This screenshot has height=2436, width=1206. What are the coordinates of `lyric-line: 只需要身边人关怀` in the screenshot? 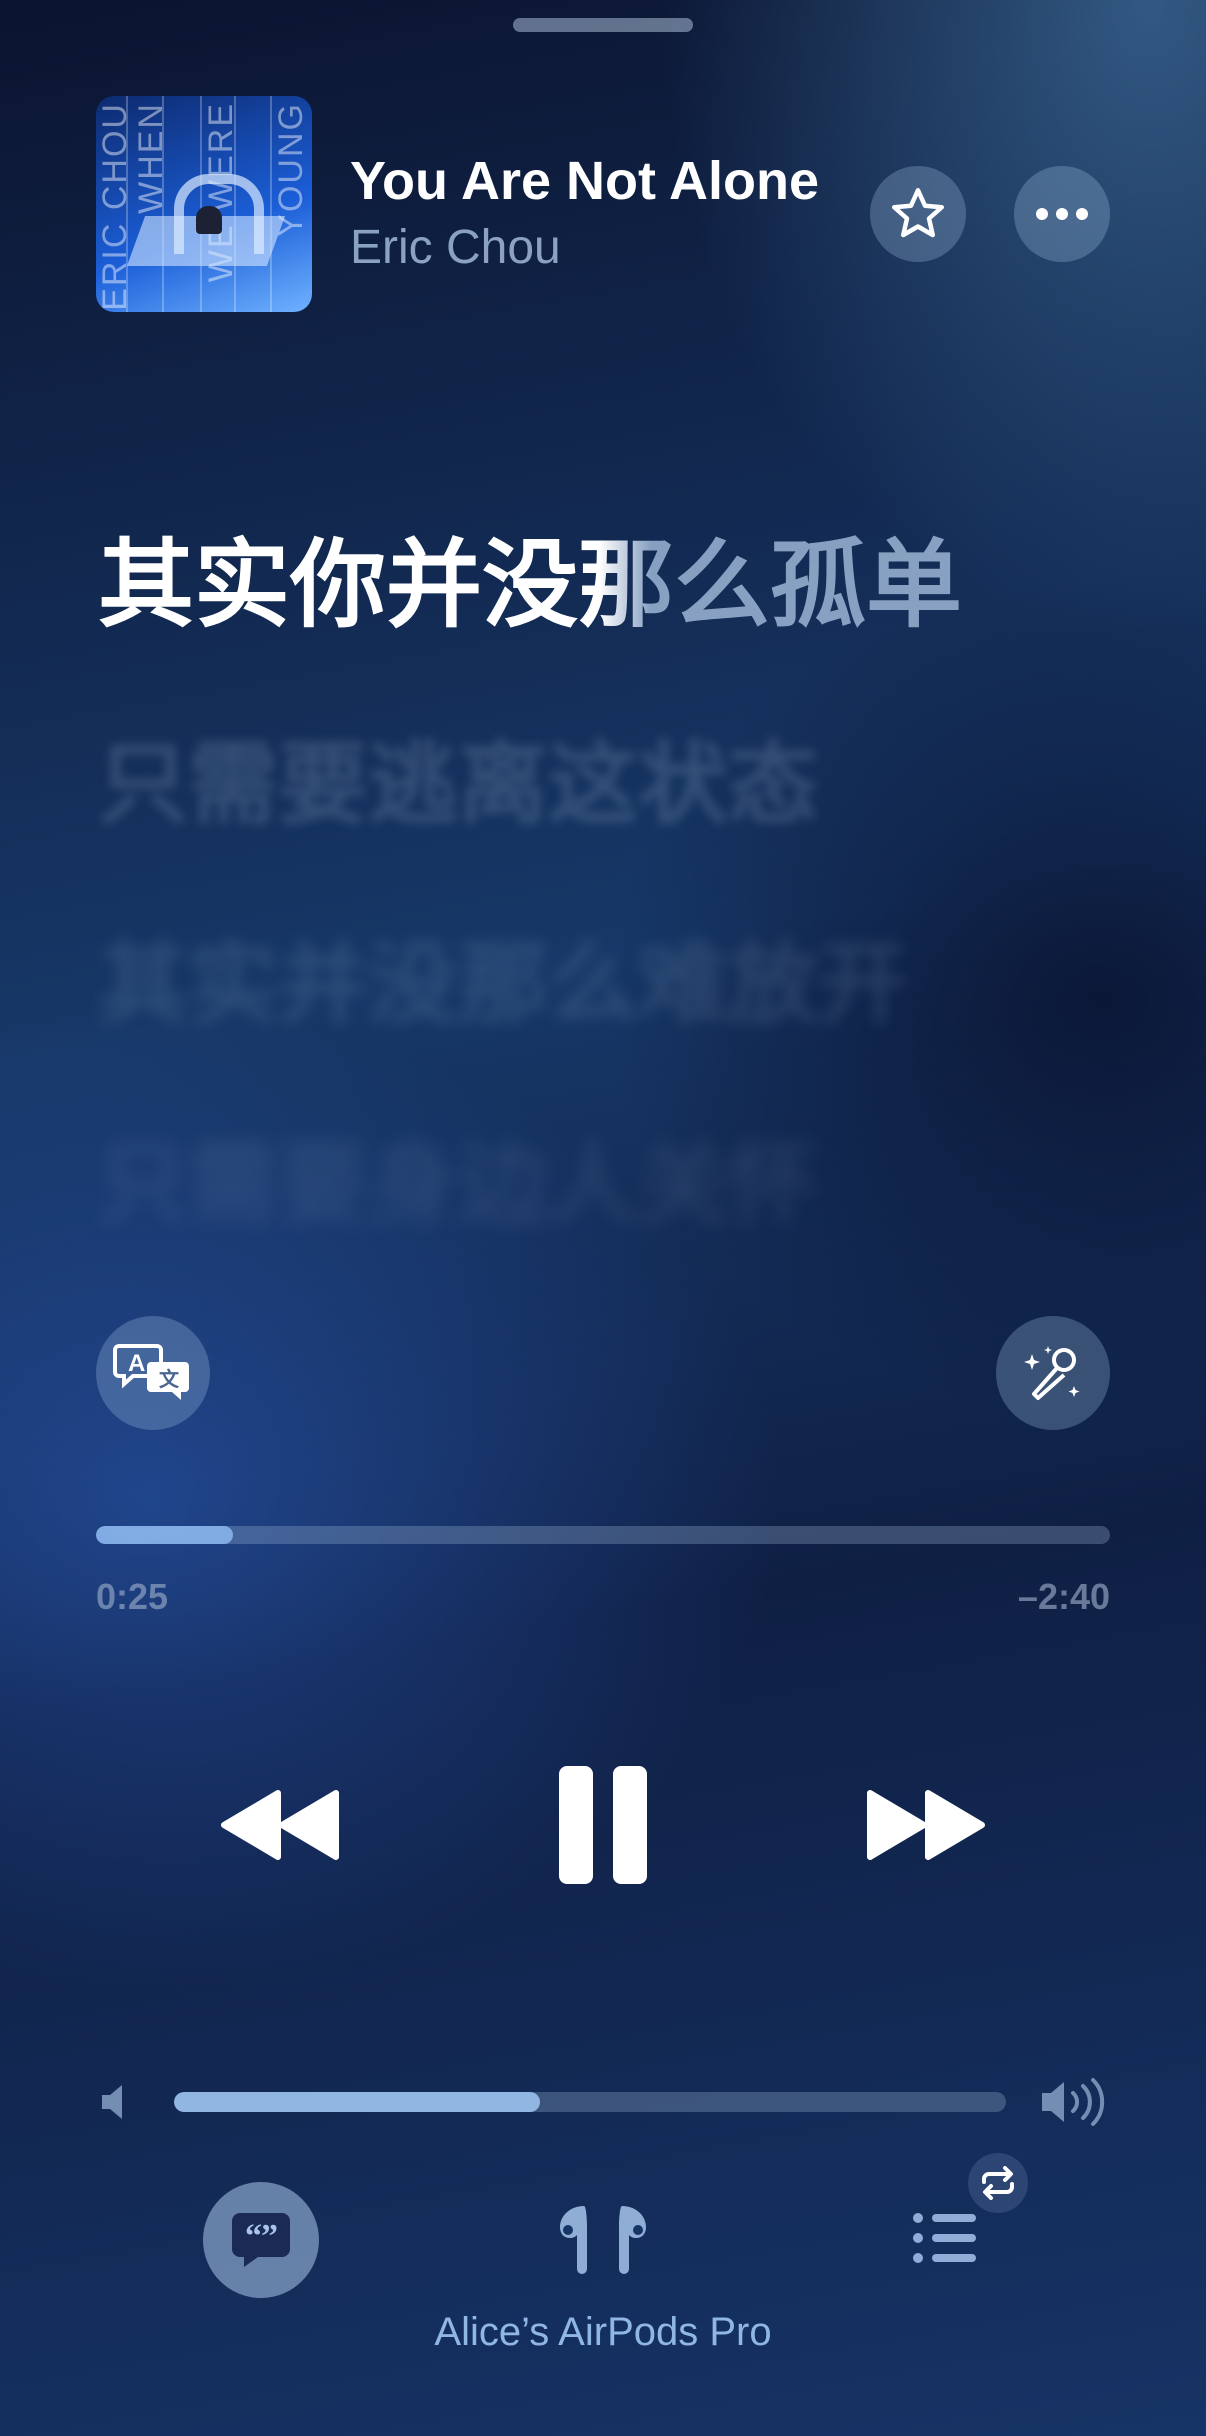 It's located at (618, 1185).